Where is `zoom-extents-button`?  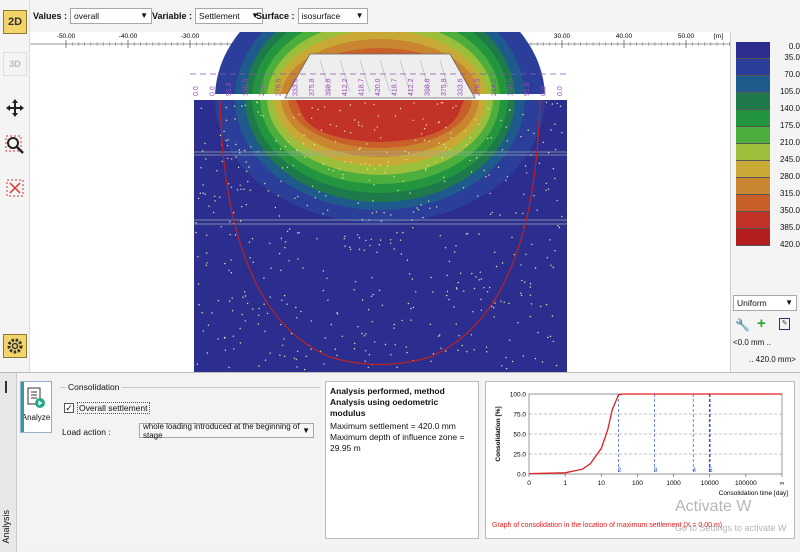
zoom-extents-button is located at coordinates (15, 188).